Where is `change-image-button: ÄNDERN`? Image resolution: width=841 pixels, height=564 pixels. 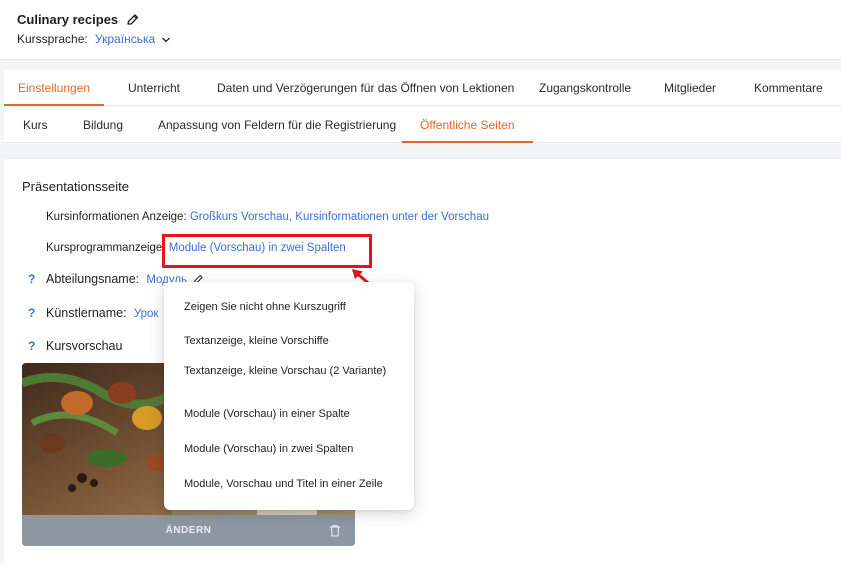
change-image-button: ÄNDERN is located at coordinates (188, 530).